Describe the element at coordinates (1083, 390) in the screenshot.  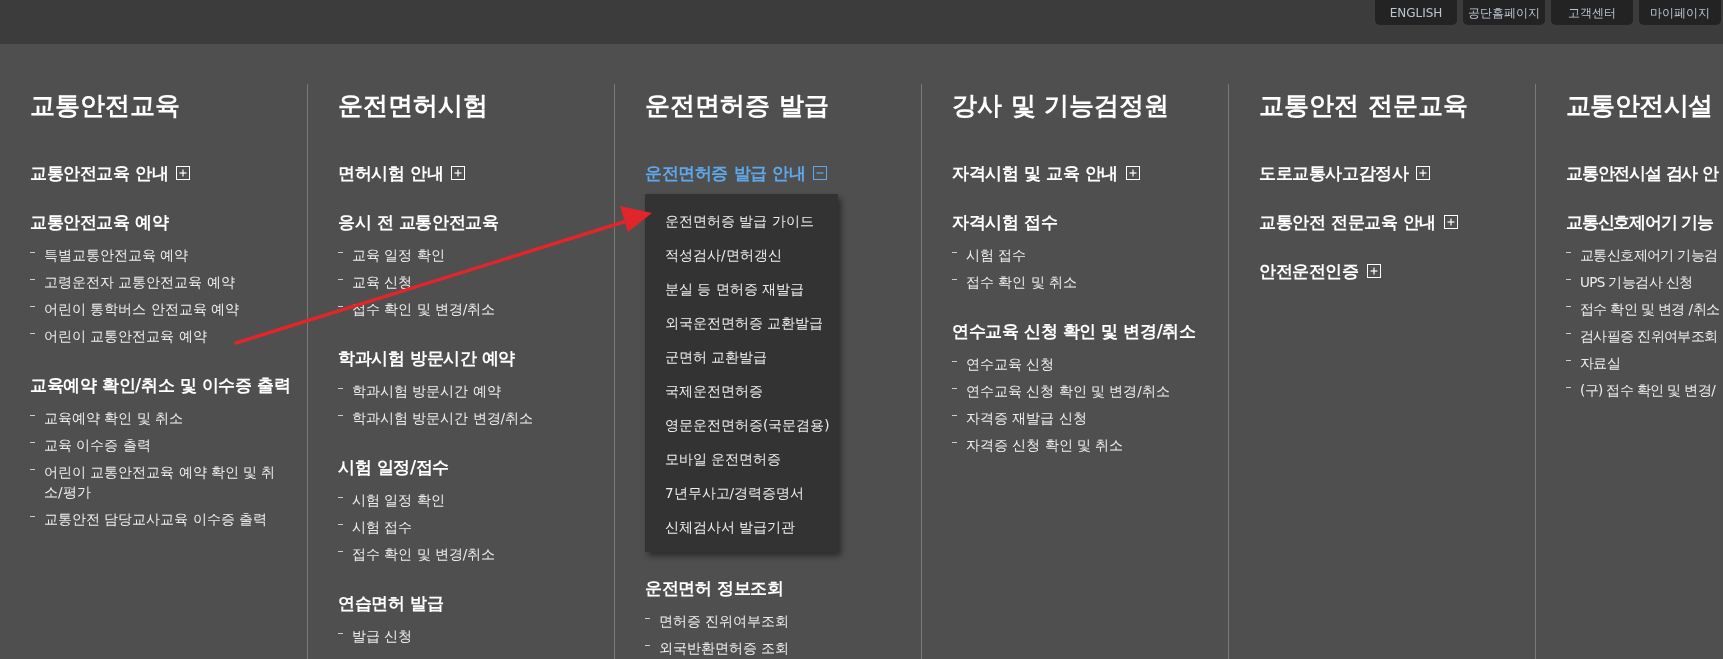
I see `menu-link: 연수교육 신청 확인 및 변경/취소` at that location.